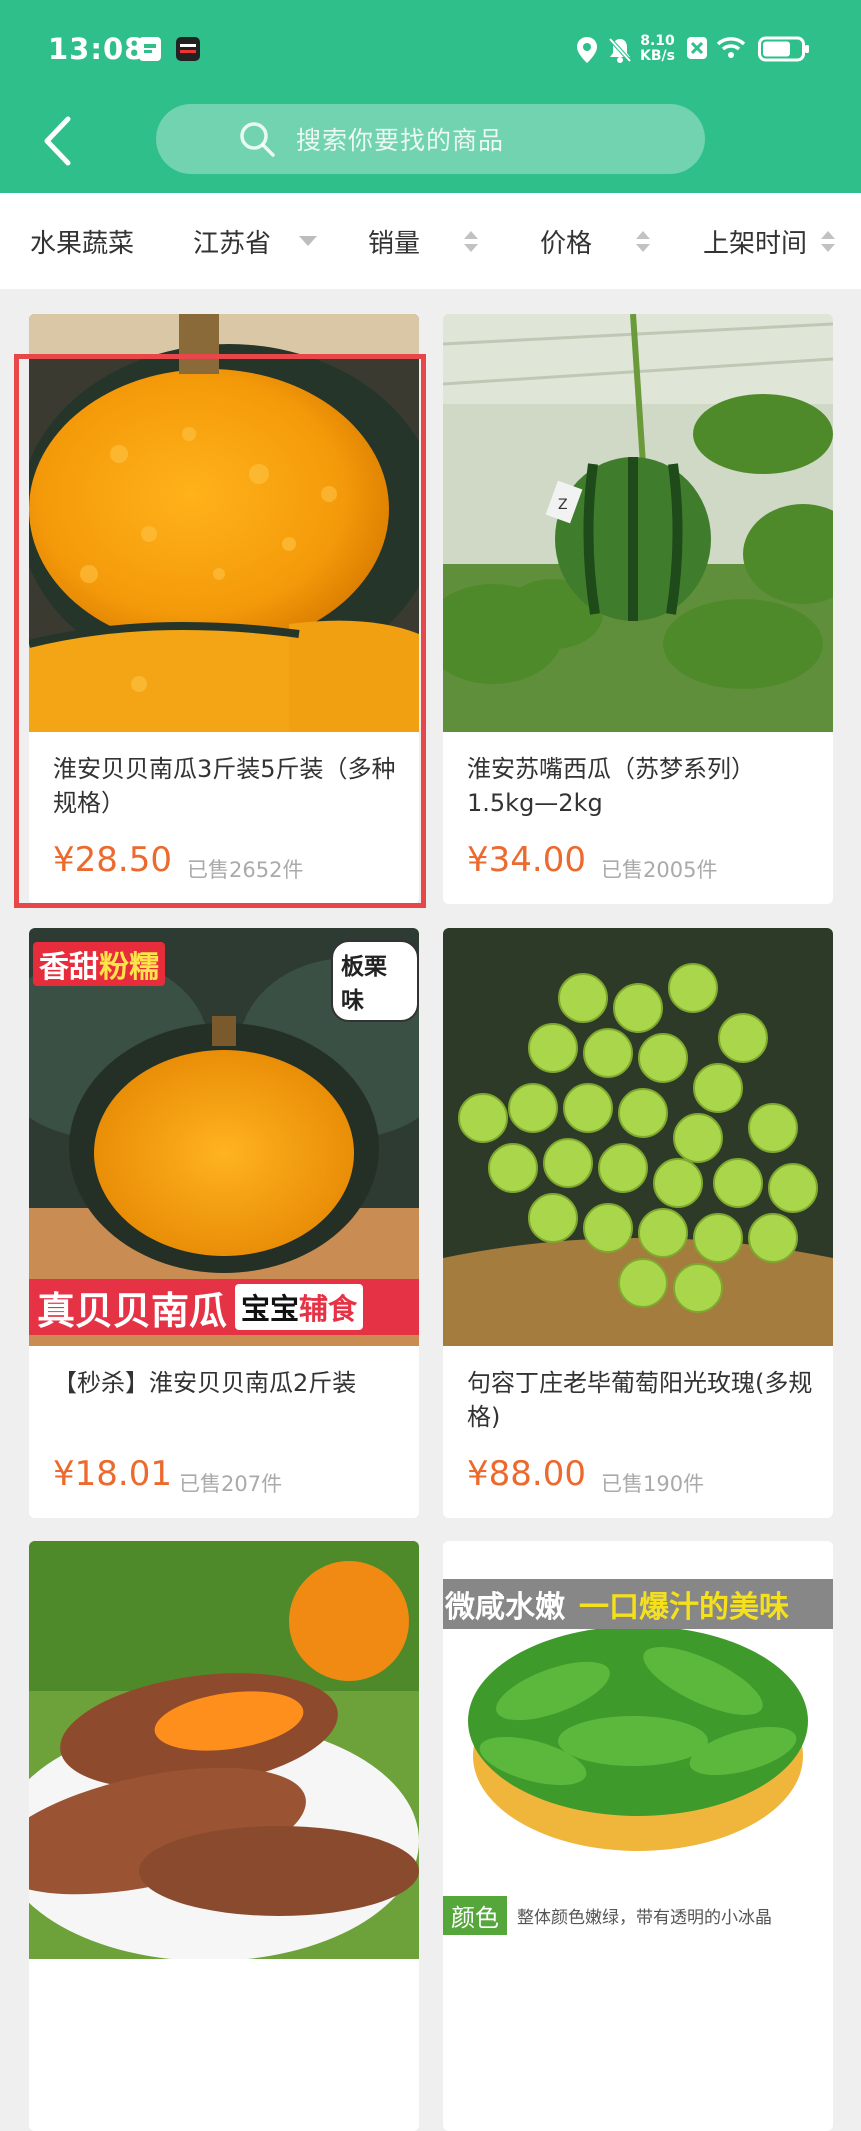  What do you see at coordinates (82, 243) in the screenshot?
I see `filter-category-label: 水果蔬菜` at bounding box center [82, 243].